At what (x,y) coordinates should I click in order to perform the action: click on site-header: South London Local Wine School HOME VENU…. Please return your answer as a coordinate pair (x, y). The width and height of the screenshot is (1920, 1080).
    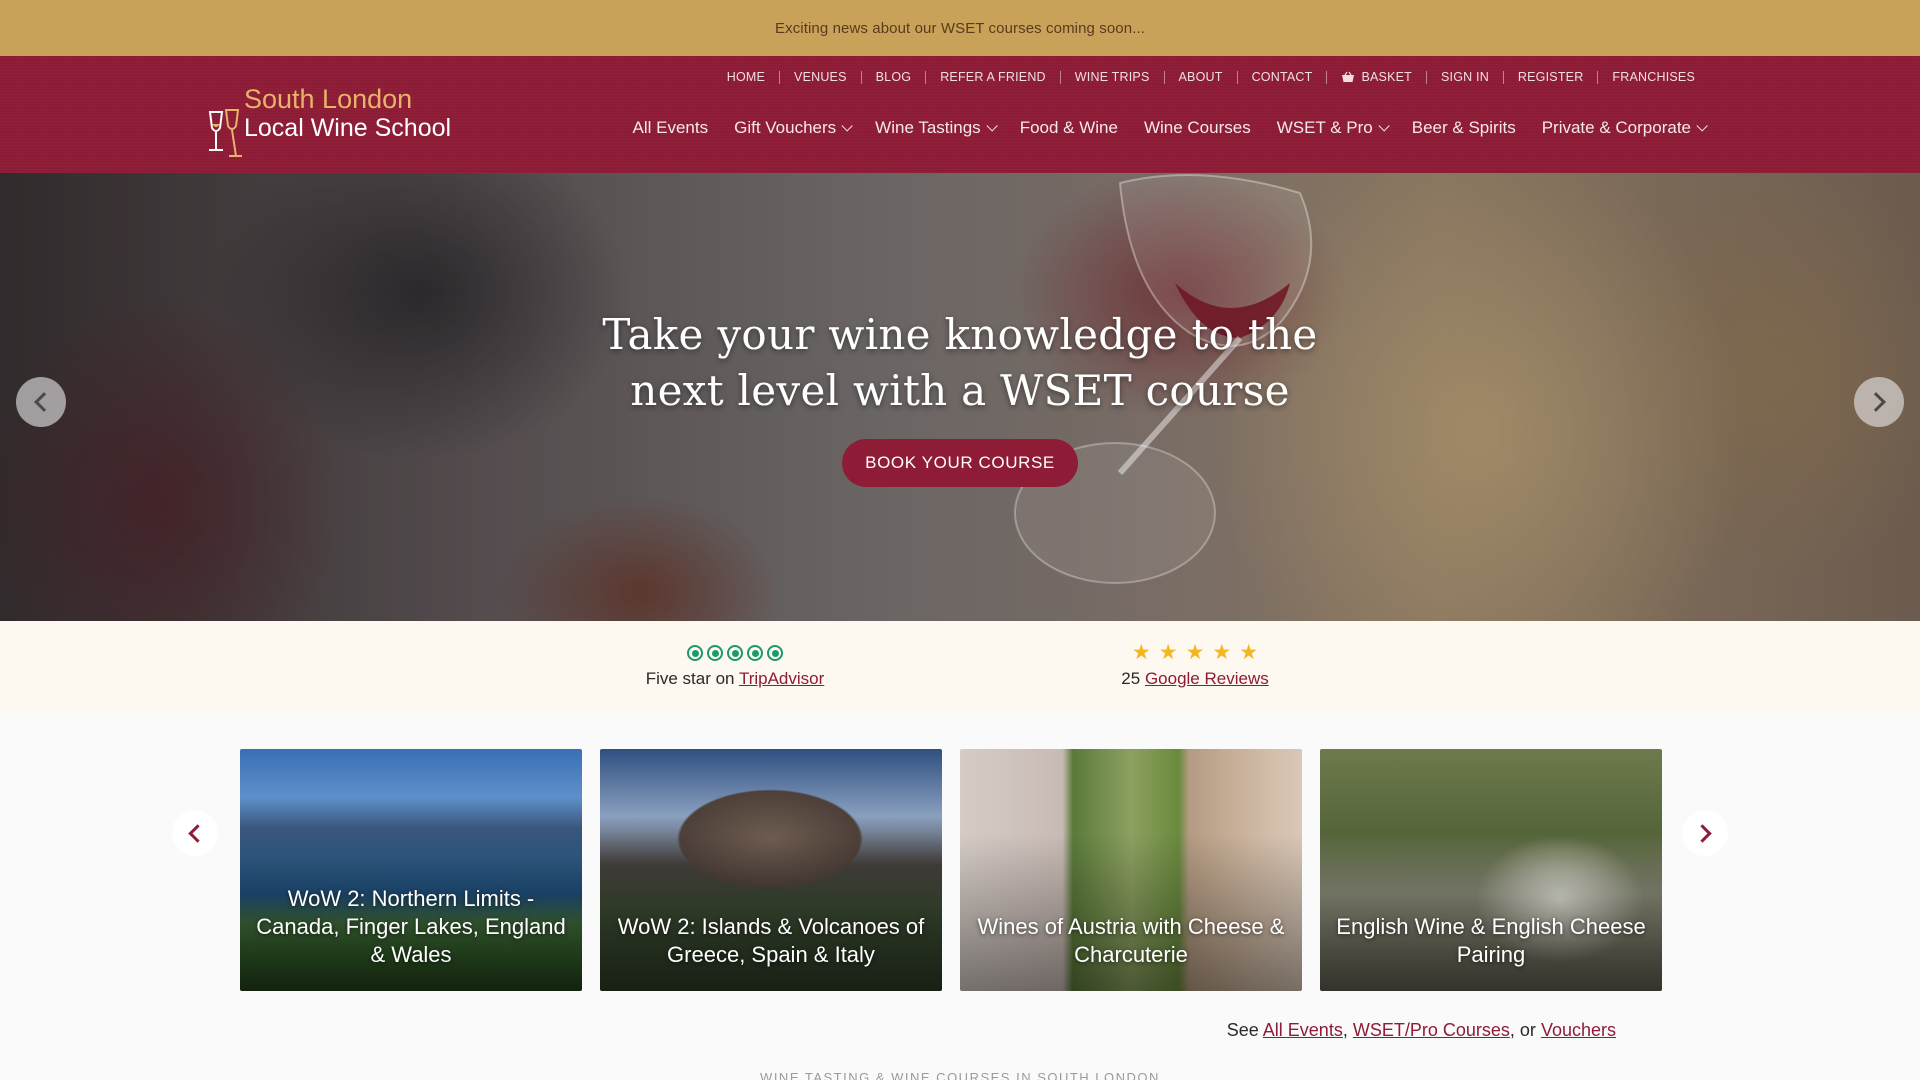
    Looking at the image, I should click on (960, 114).